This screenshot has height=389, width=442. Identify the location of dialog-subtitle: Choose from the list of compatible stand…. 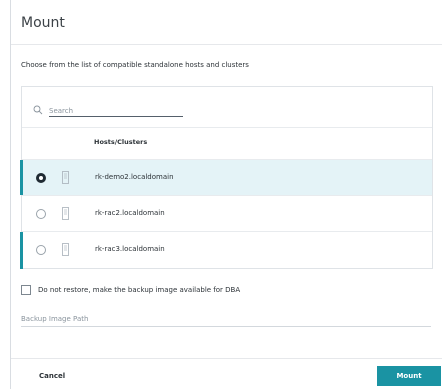
(135, 65).